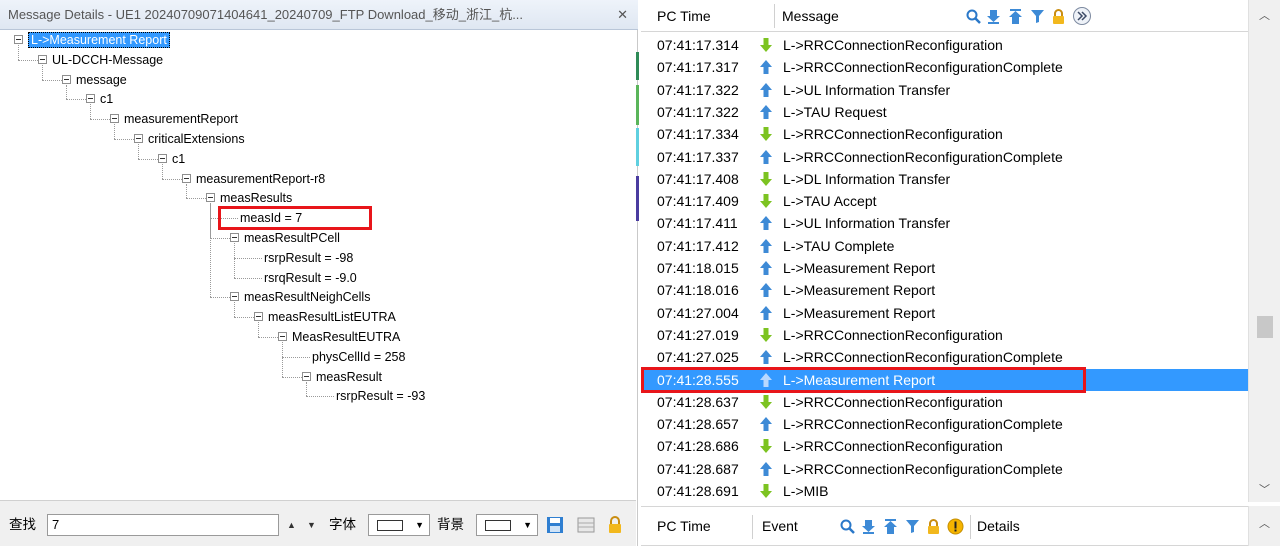 The height and width of the screenshot is (546, 1280). What do you see at coordinates (291, 525) in the screenshot?
I see `find-up-arrow-icon: ▲` at bounding box center [291, 525].